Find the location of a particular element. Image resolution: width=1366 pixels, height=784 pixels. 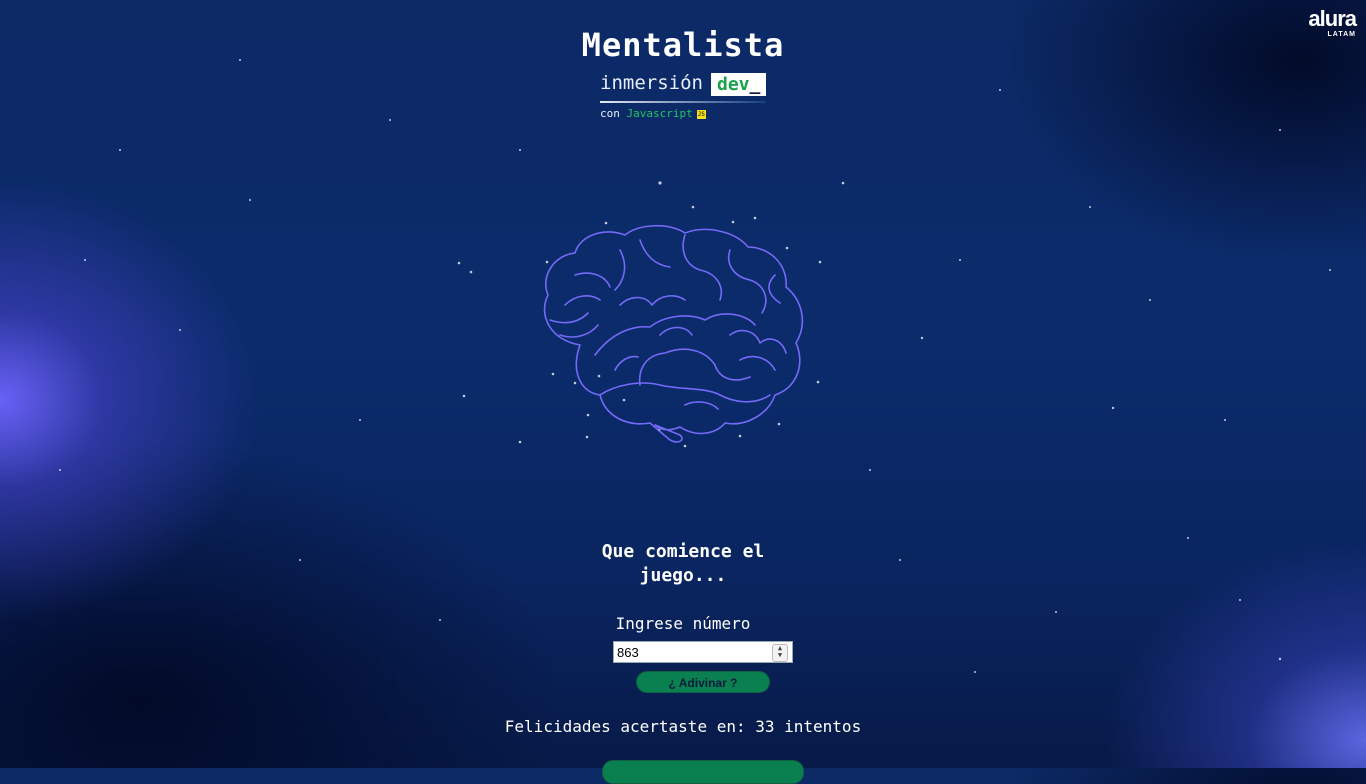

result-message: Felicidades acertaste en: 33 intentos is located at coordinates (683, 726).